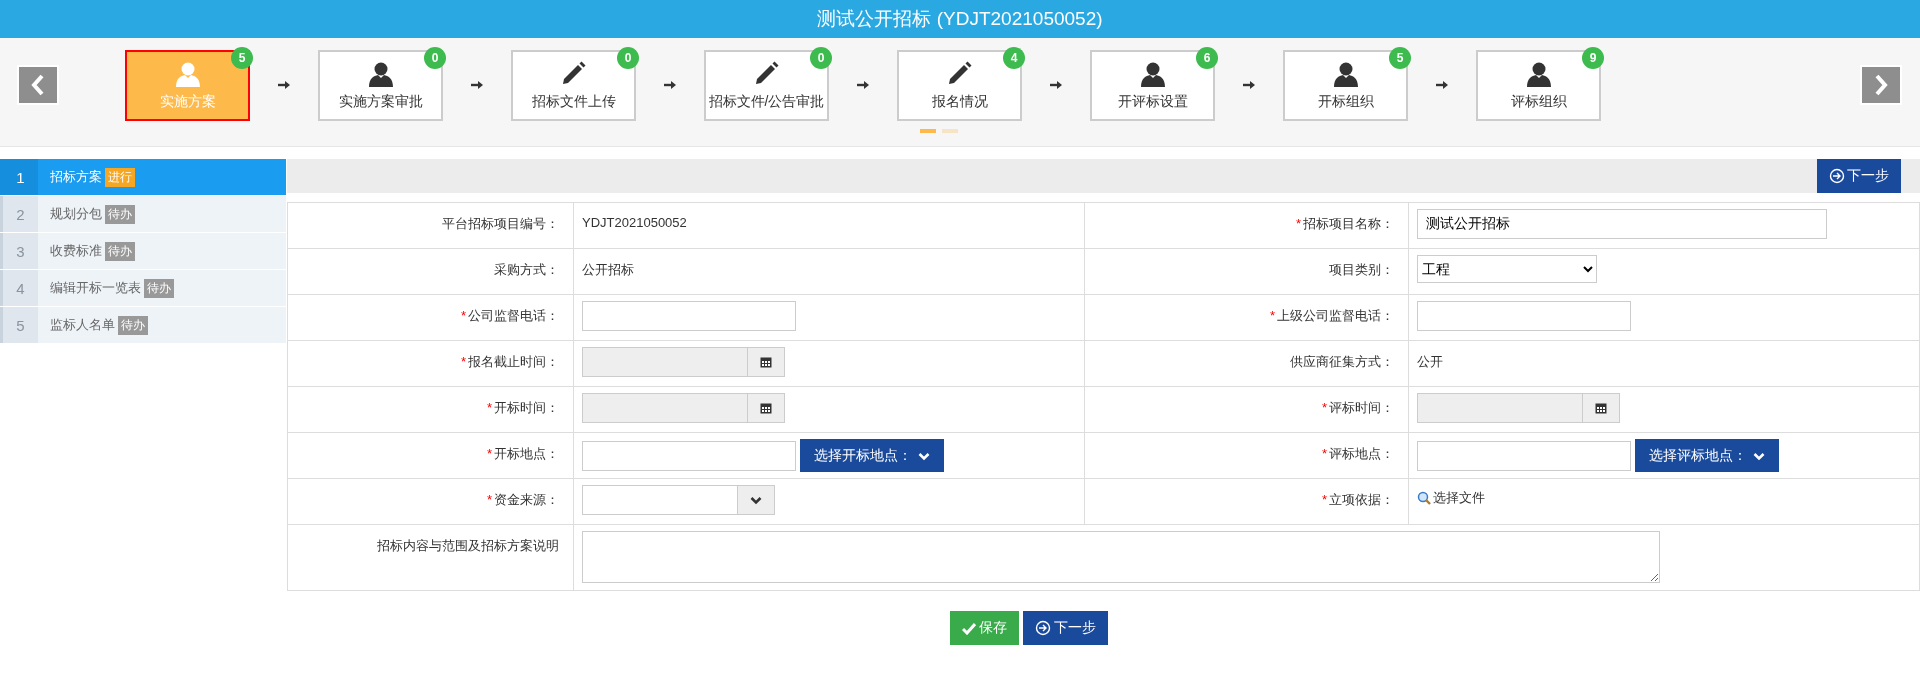  I want to click on sidebar-item: 4 编辑开标一览表 待办, so click(143, 288).